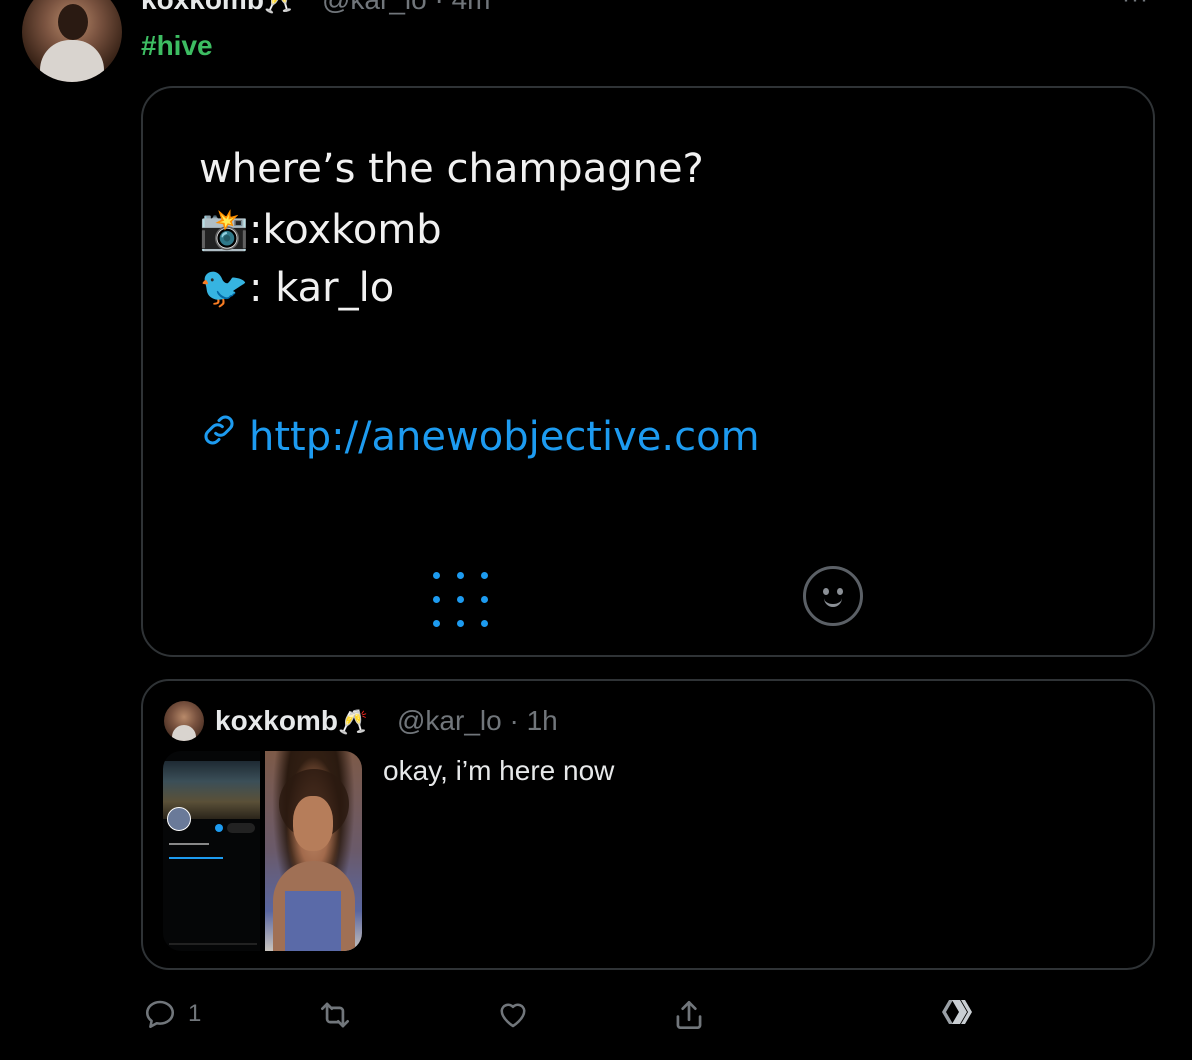 This screenshot has width=1192, height=1060. I want to click on author-name: koxkomb🥂, so click(217, 8).